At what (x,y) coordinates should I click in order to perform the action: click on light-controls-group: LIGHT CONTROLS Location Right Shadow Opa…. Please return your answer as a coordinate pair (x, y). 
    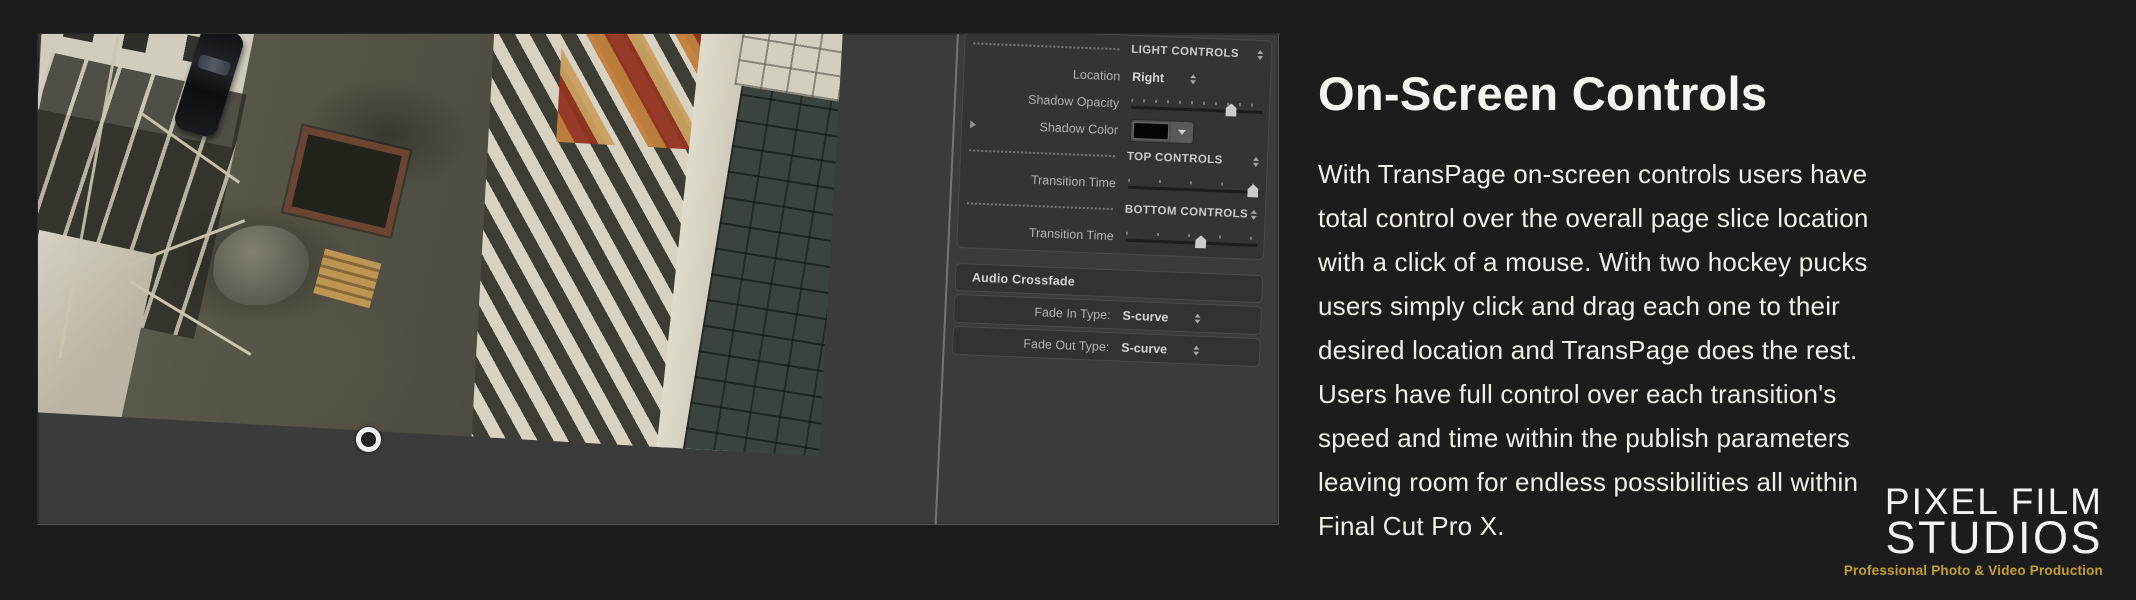
    Looking at the image, I should click on (1114, 147).